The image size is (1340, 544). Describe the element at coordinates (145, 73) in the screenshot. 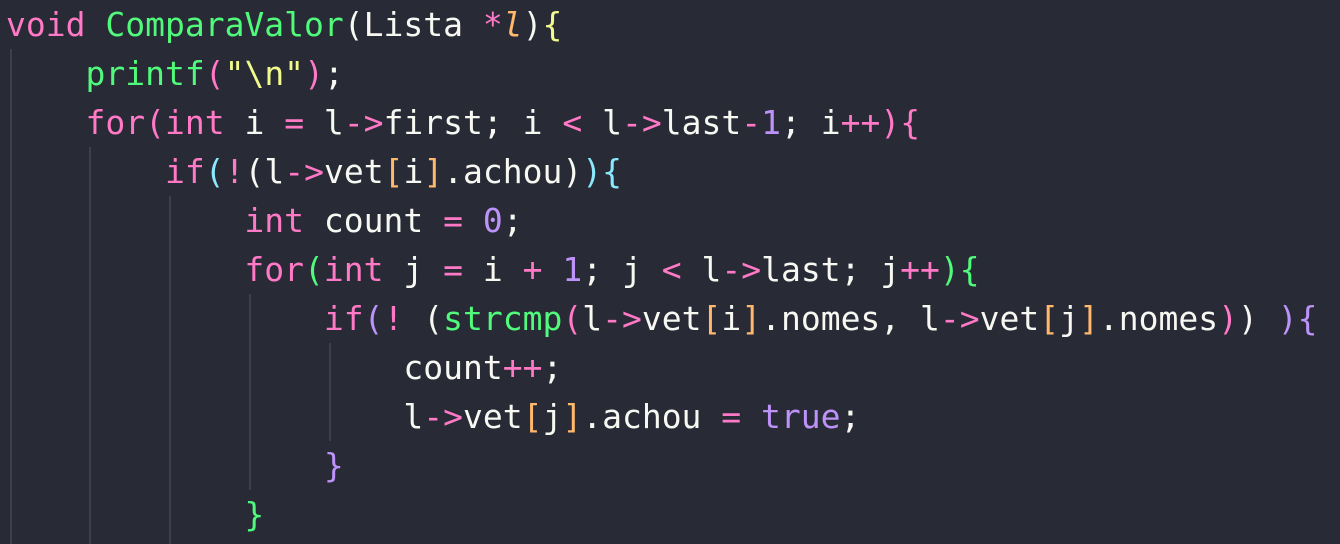

I see `code-token: printf` at that location.